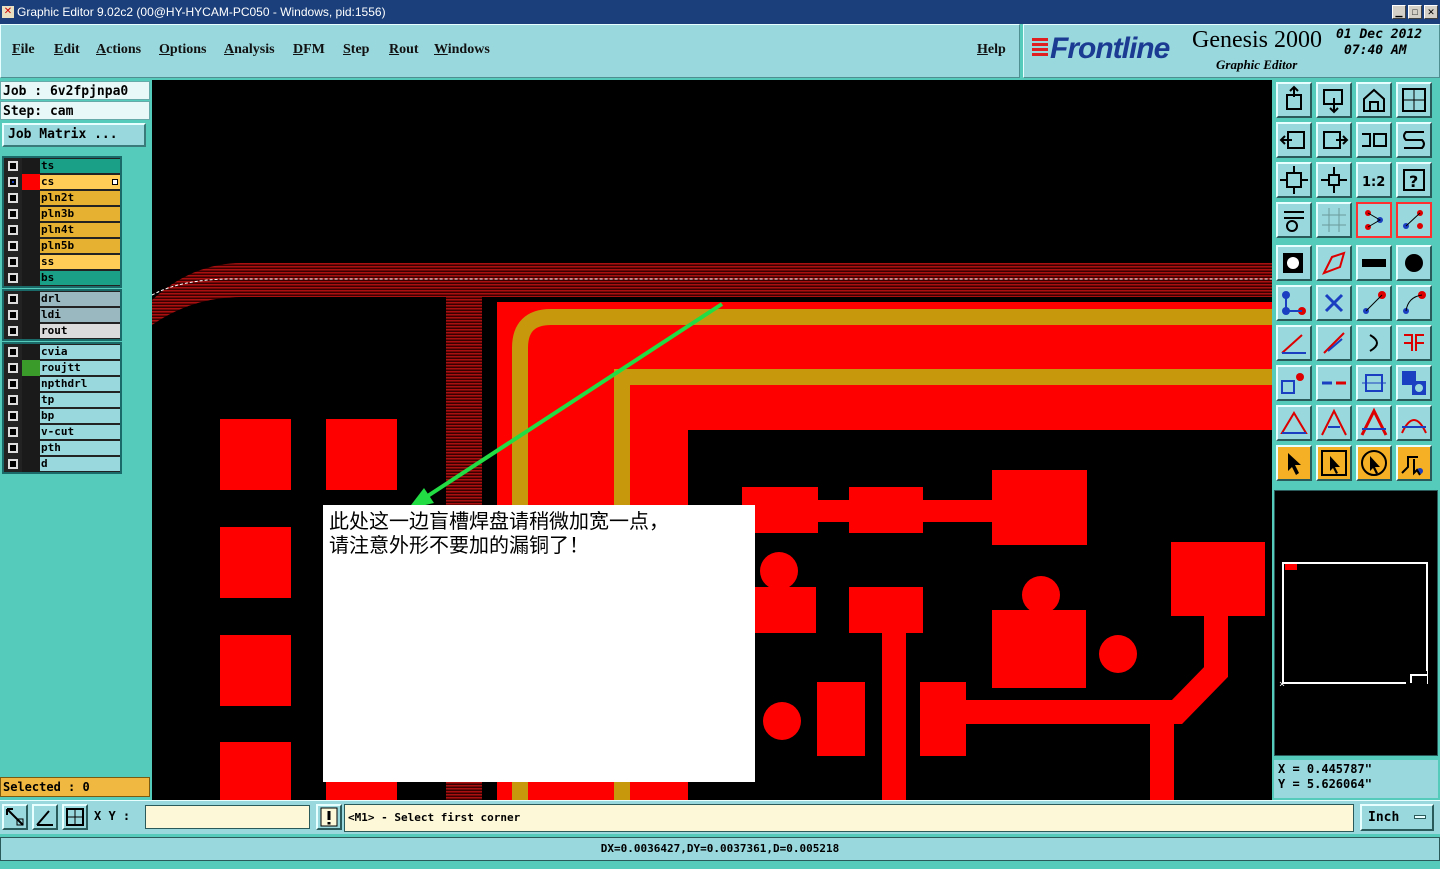  I want to click on layer-row-rout: rout, so click(62, 331).